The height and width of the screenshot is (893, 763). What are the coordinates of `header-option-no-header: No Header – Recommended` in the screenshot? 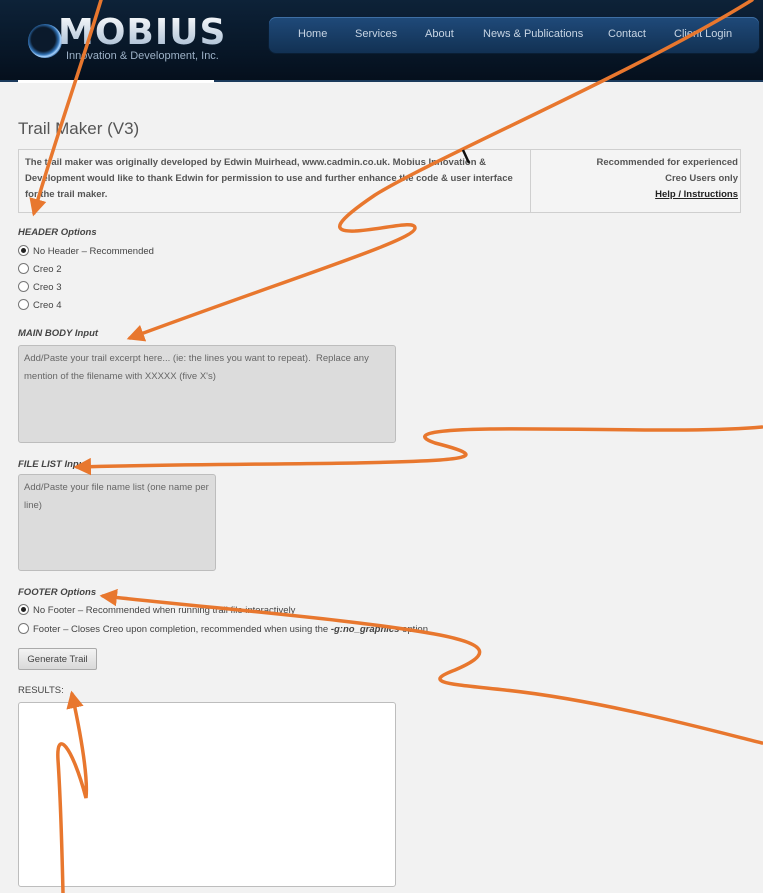 It's located at (86, 251).